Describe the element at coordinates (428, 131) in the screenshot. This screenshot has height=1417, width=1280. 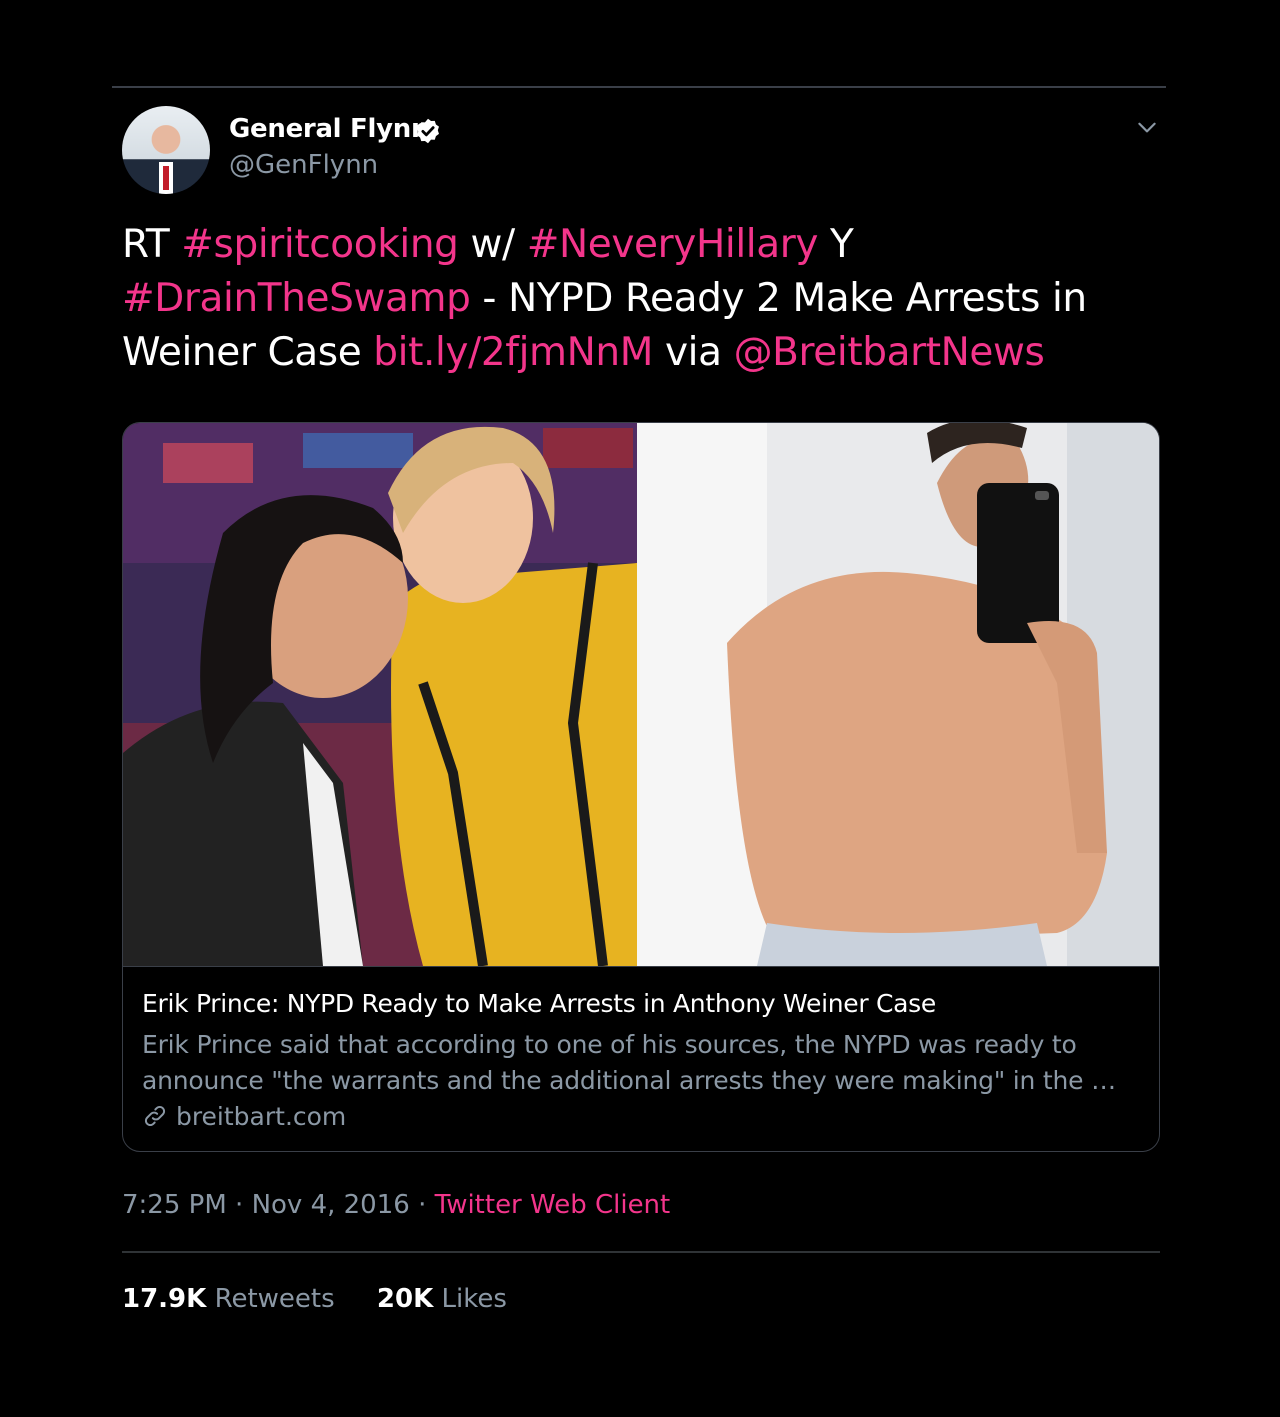
I see `verified-badge-icon` at that location.